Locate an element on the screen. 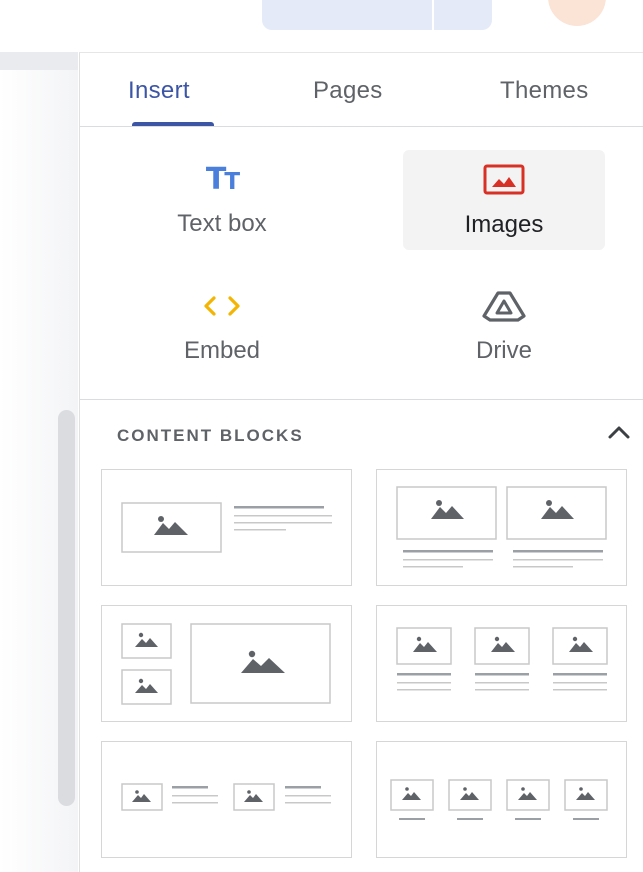 The width and height of the screenshot is (643, 872). text-box-icon: TT is located at coordinates (222, 179).